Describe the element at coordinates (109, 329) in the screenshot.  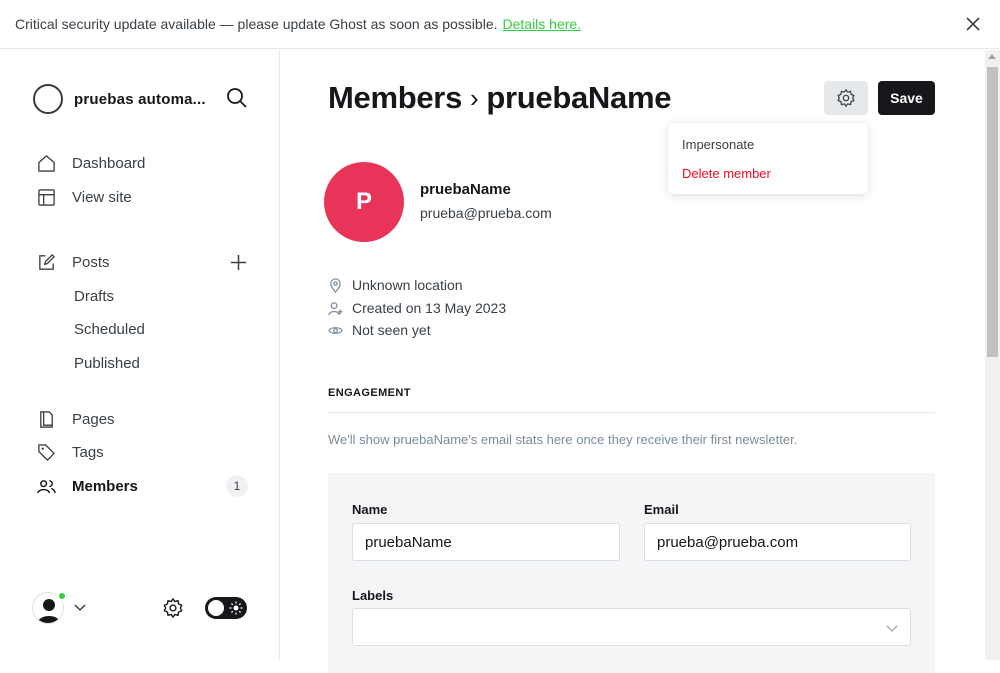
I see `sidebar-item-scheduled: Scheduled` at that location.